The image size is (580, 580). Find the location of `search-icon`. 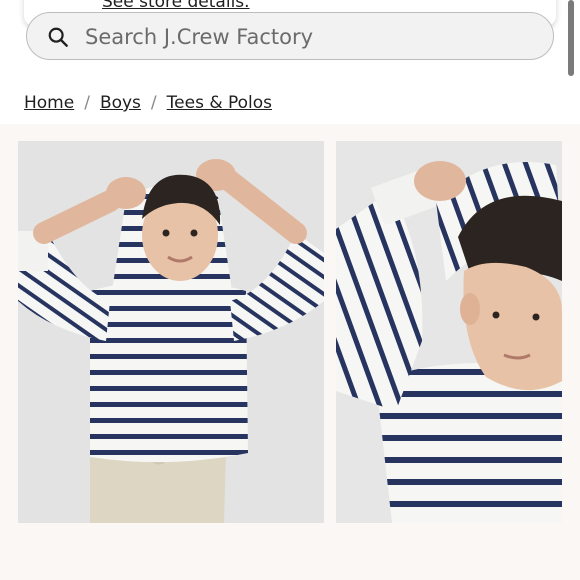

search-icon is located at coordinates (58, 37).